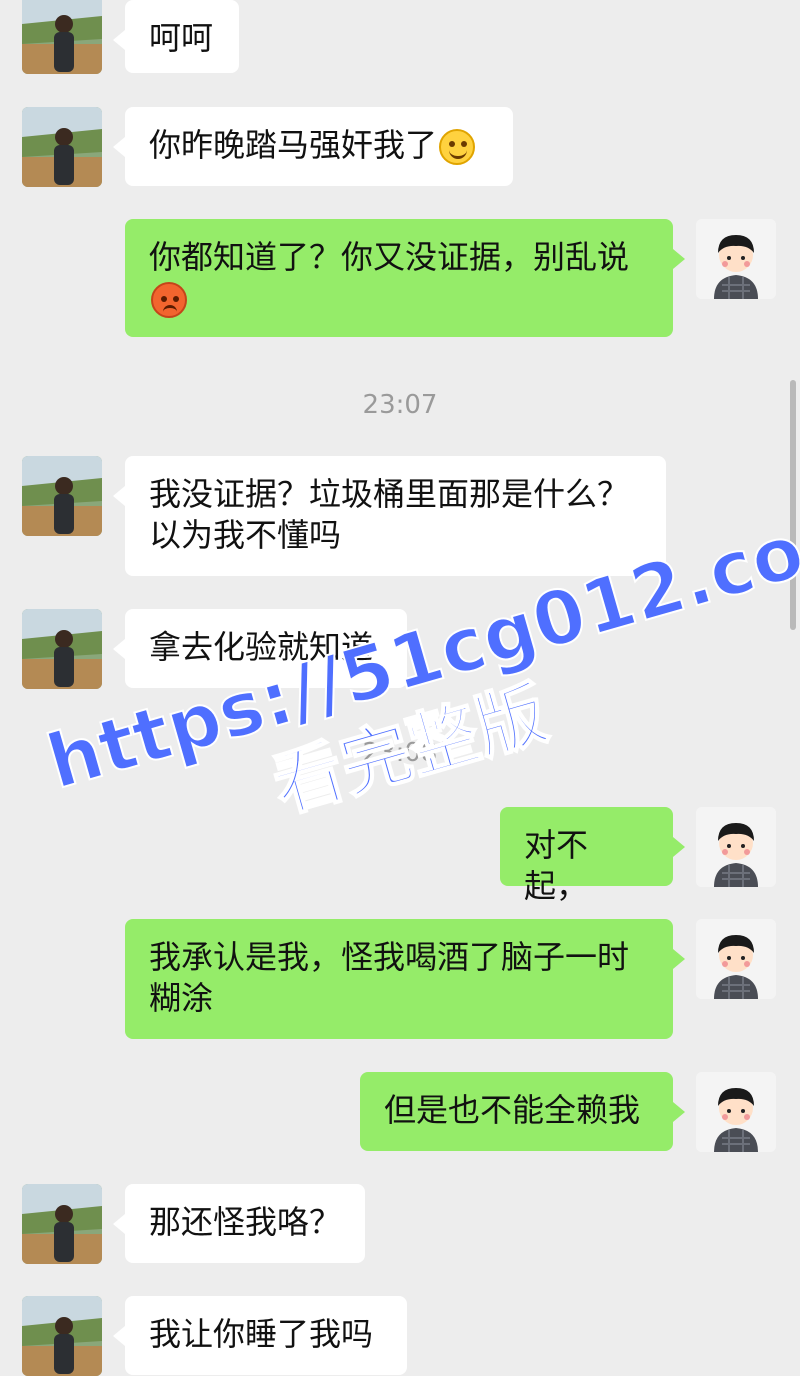 The width and height of the screenshot is (800, 1376). What do you see at coordinates (400, 753) in the screenshot?
I see `timestamp: 23:08` at bounding box center [400, 753].